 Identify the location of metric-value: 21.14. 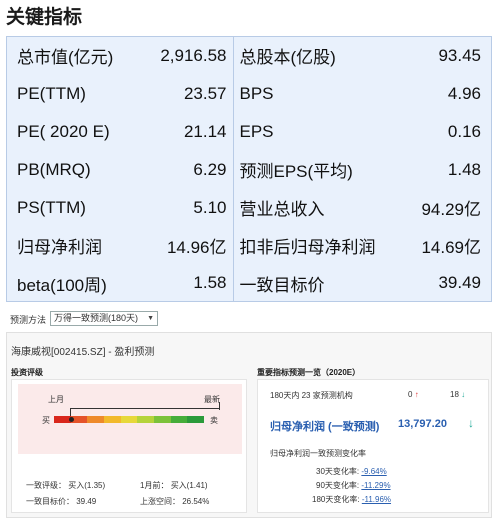
(180, 131).